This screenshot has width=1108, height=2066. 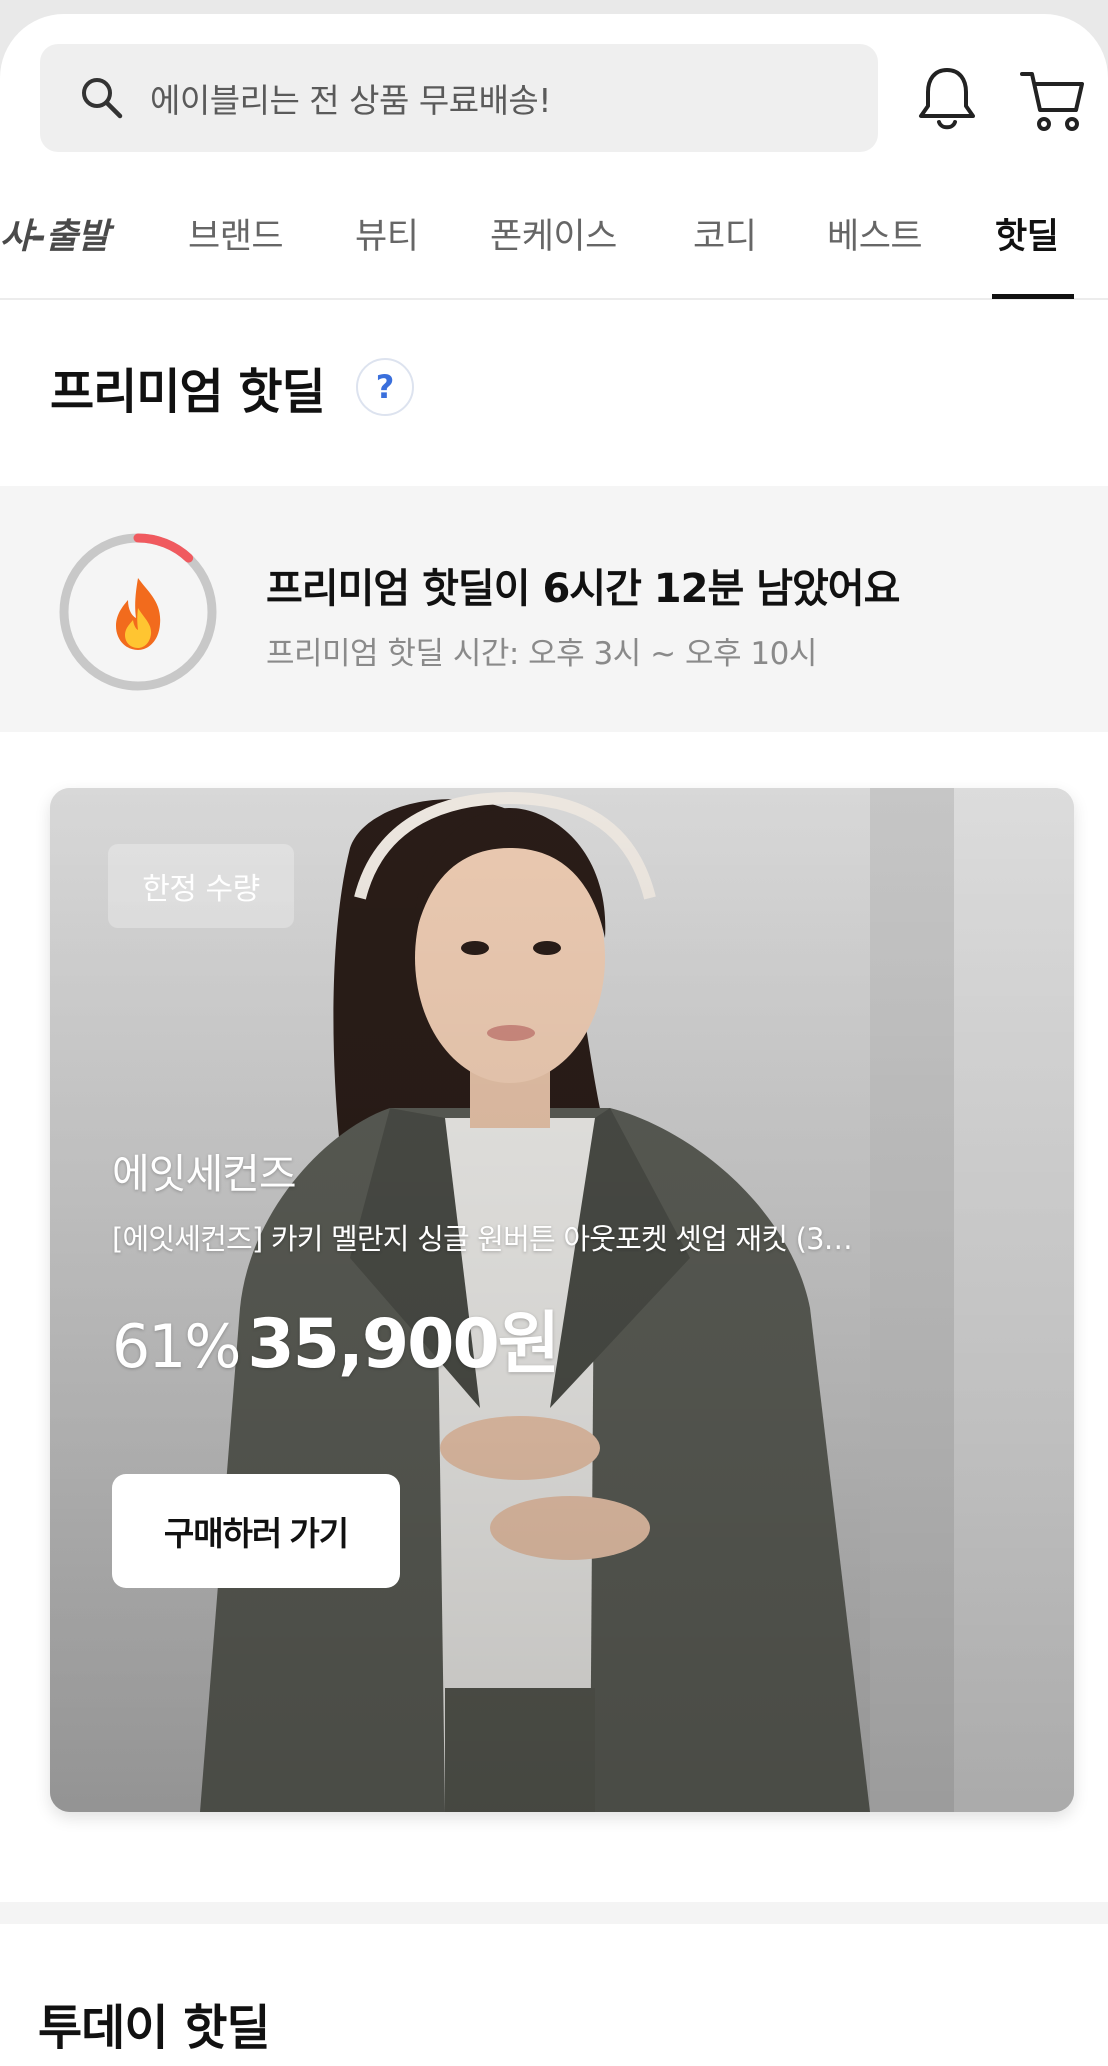 I want to click on fire-icon, so click(x=138, y=614).